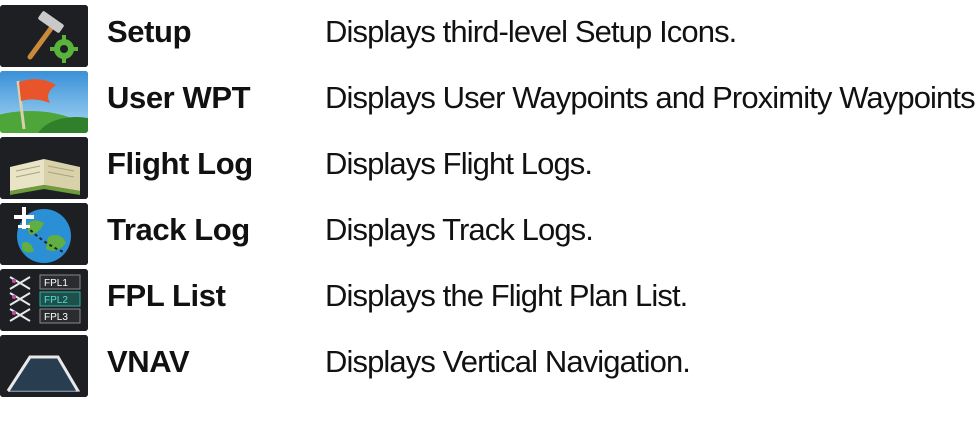 This screenshot has width=976, height=424. I want to click on setup-icon, so click(44, 36).